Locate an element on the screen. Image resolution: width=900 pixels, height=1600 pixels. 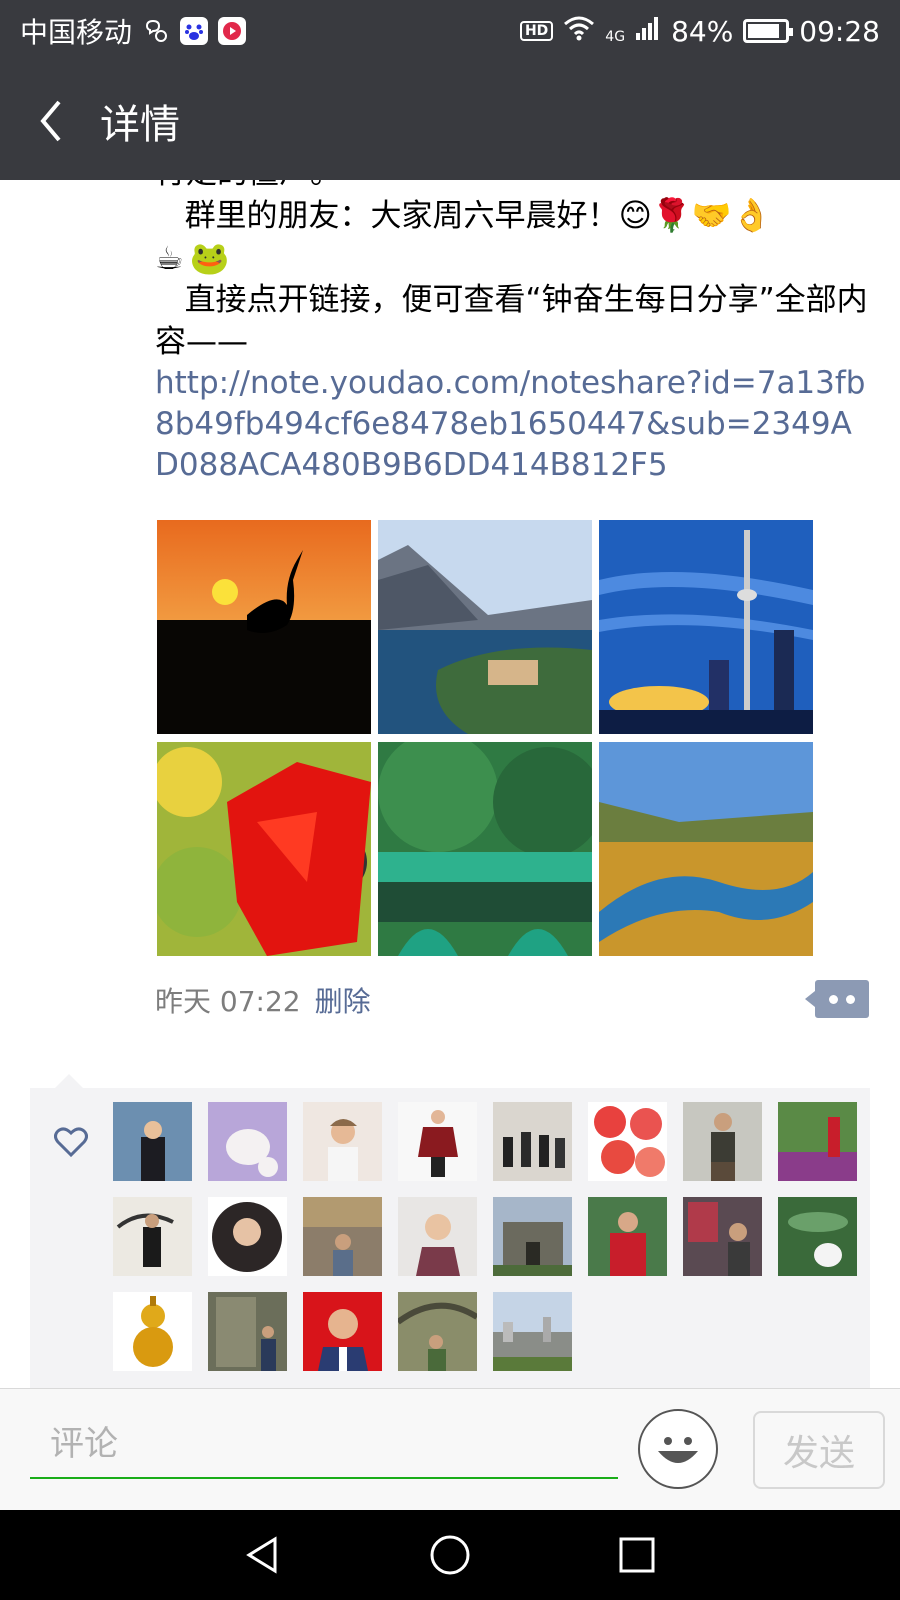
greeting-text: 群里的朋友：大家周六早晨好！ is located at coordinates (387, 216).